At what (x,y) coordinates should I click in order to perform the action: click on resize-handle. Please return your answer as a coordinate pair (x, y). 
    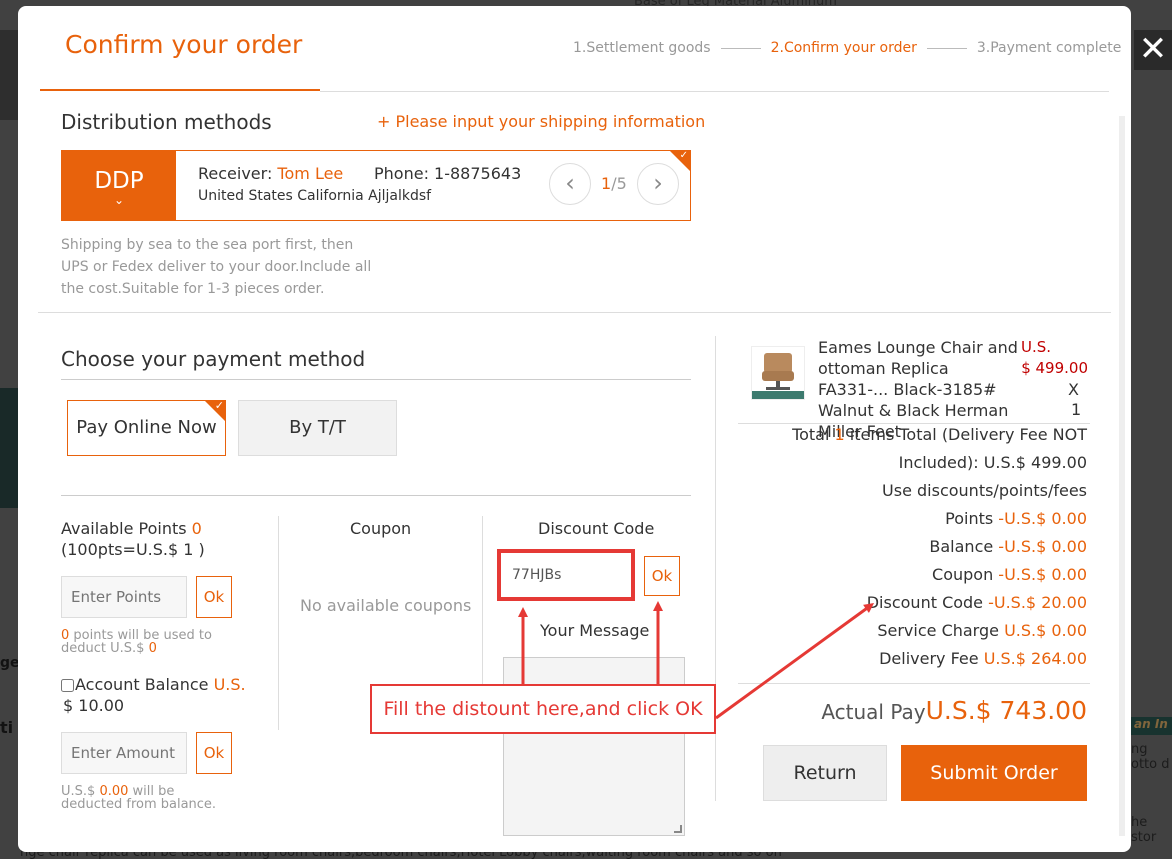
    Looking at the image, I should click on (678, 829).